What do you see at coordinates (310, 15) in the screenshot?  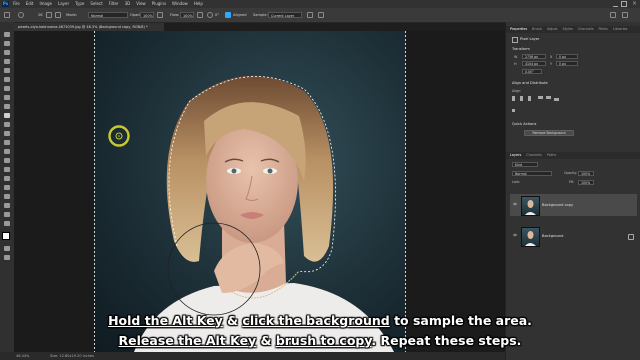 I see `ignore-adjustment-icon` at bounding box center [310, 15].